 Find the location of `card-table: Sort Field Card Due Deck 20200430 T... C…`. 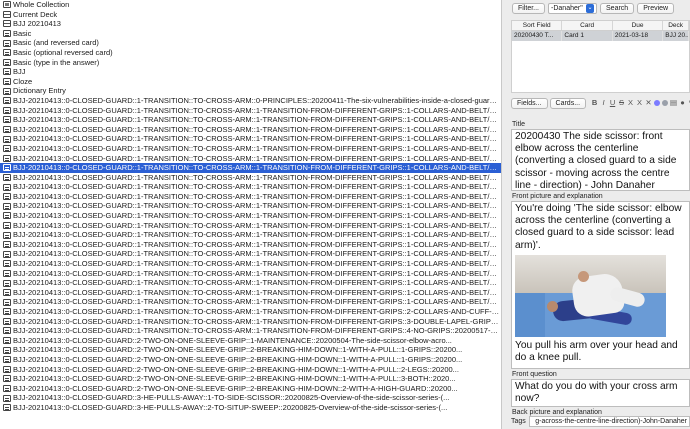

card-table: Sort Field Card Due Deck 20200430 T... C… is located at coordinates (600, 56).